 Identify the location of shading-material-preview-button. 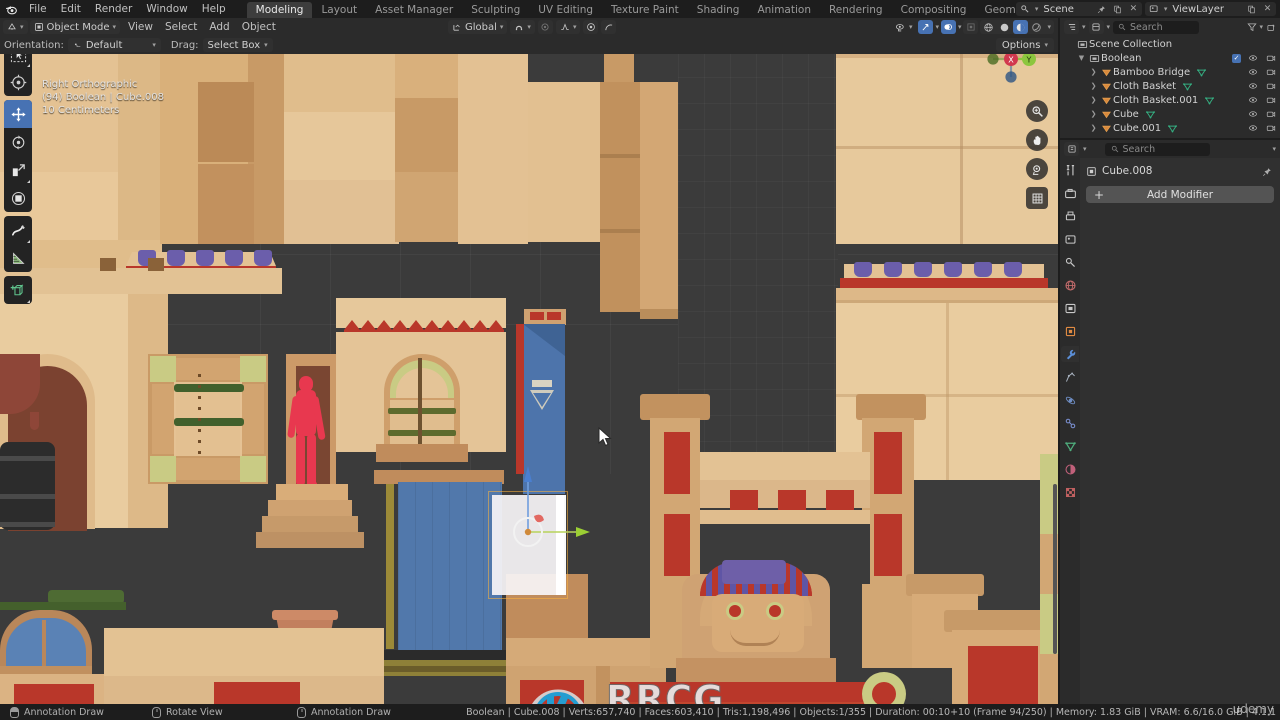
(1021, 27).